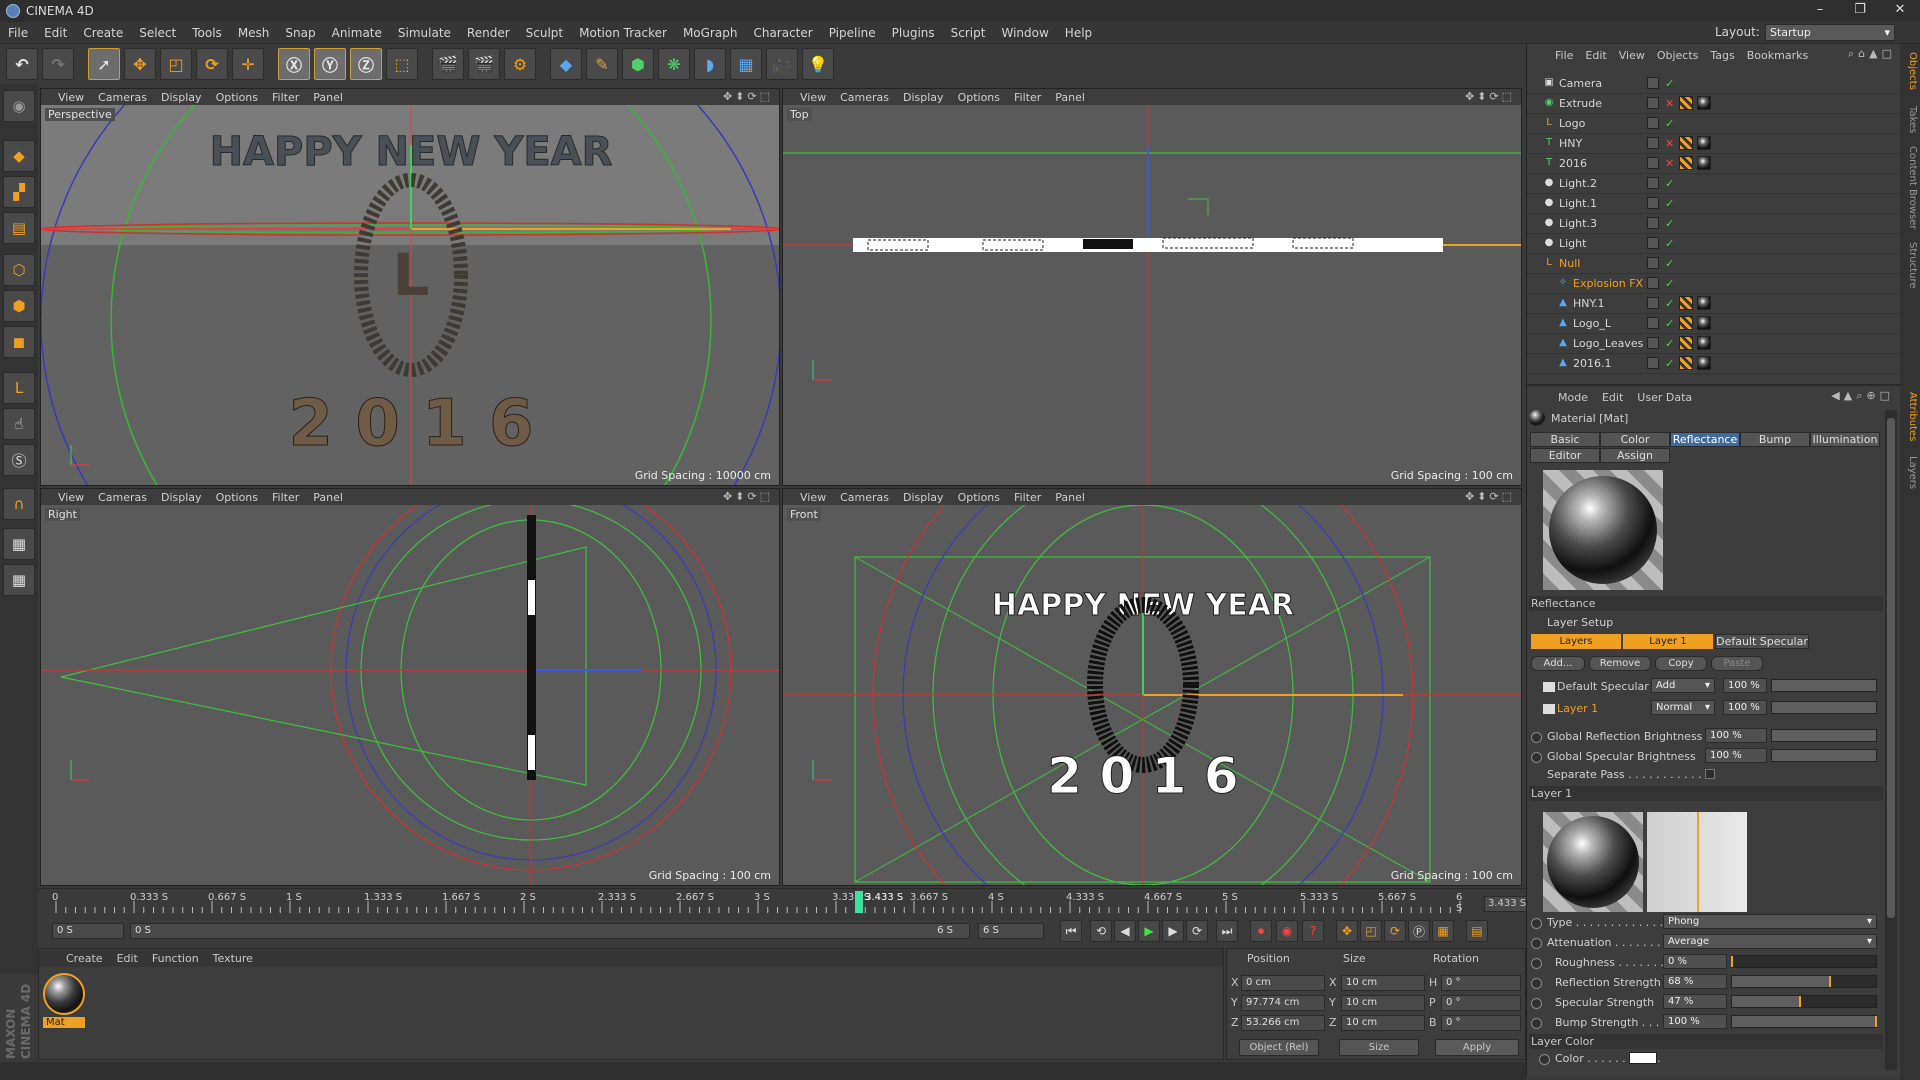  What do you see at coordinates (1383, 1023) in the screenshot?
I see `size-z-field: 10 cm` at bounding box center [1383, 1023].